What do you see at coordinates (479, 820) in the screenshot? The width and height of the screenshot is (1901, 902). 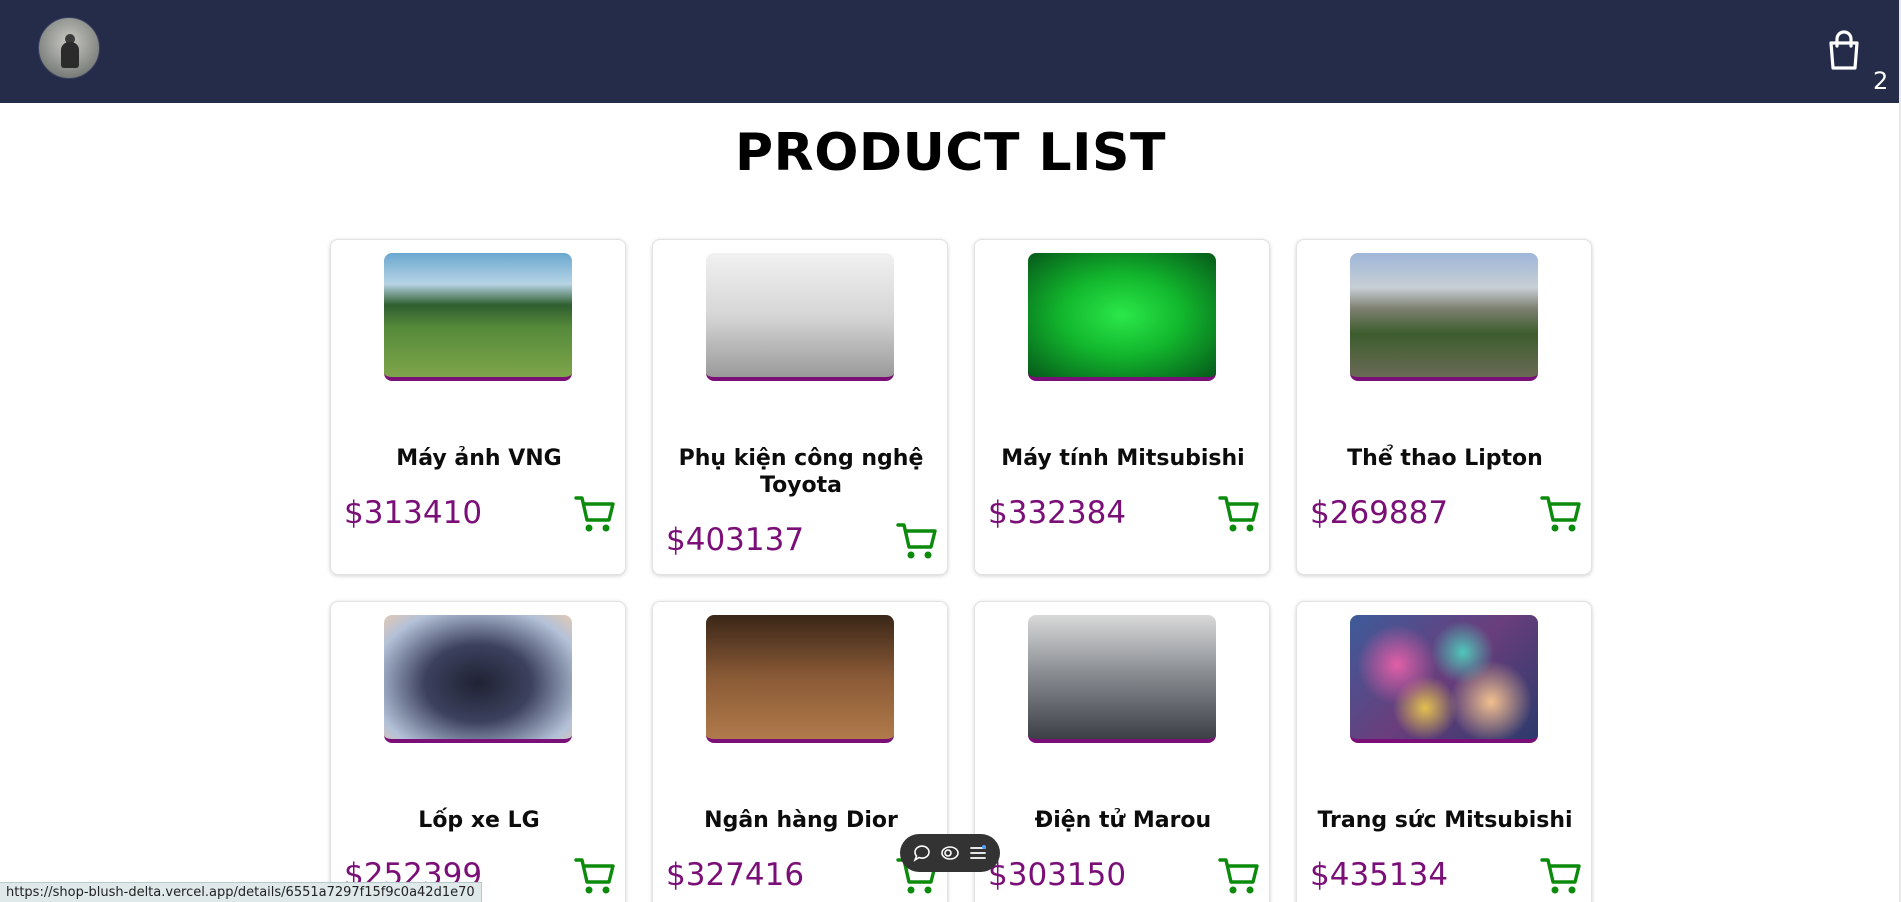 I see `product-name: Lốp xe LG` at bounding box center [479, 820].